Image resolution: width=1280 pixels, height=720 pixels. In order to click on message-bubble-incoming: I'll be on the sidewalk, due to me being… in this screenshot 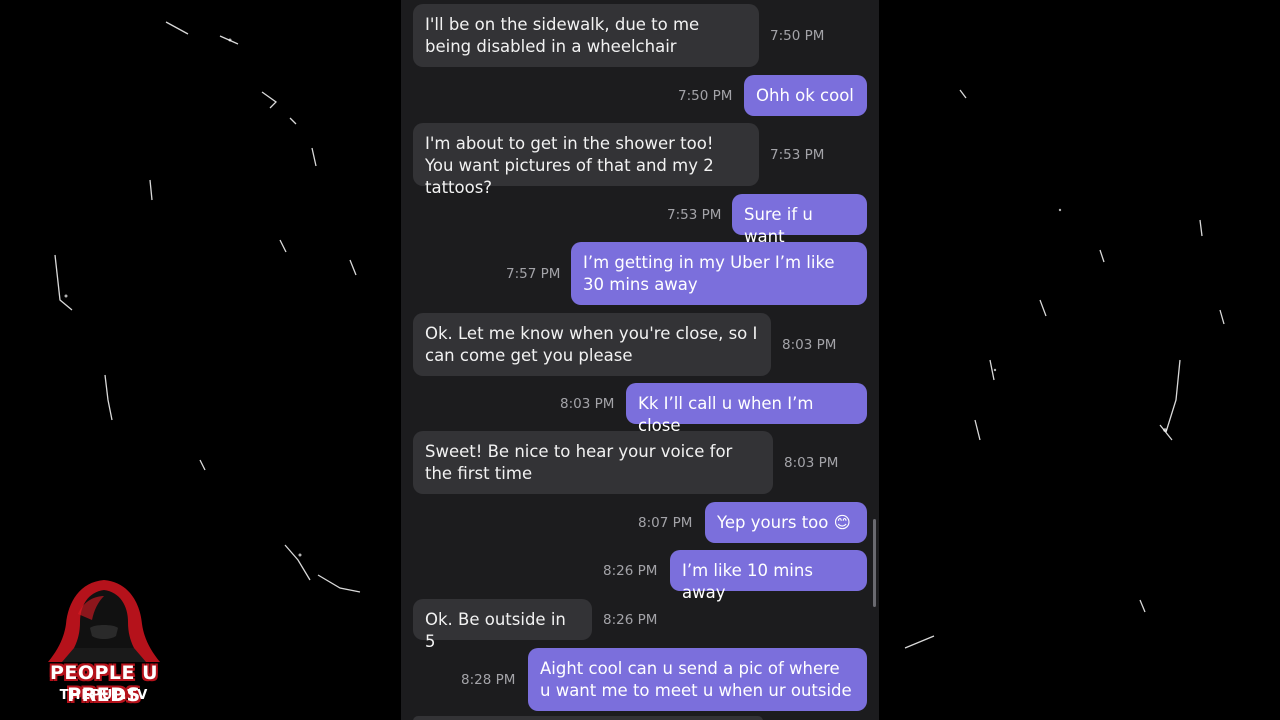, I will do `click(586, 35)`.